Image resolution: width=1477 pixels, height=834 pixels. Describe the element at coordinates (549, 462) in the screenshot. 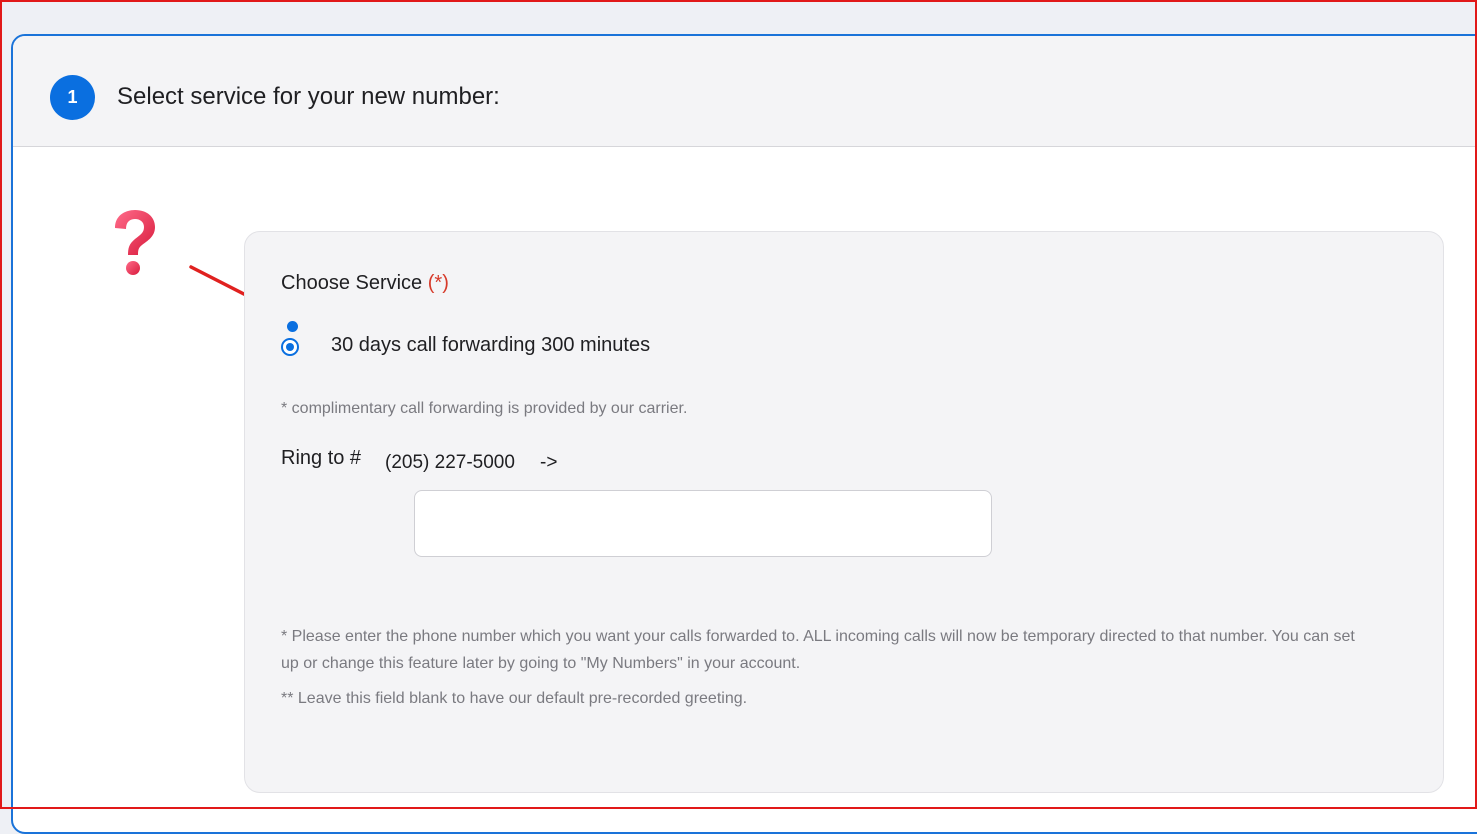

I see `ring-to-arrow: ->` at that location.